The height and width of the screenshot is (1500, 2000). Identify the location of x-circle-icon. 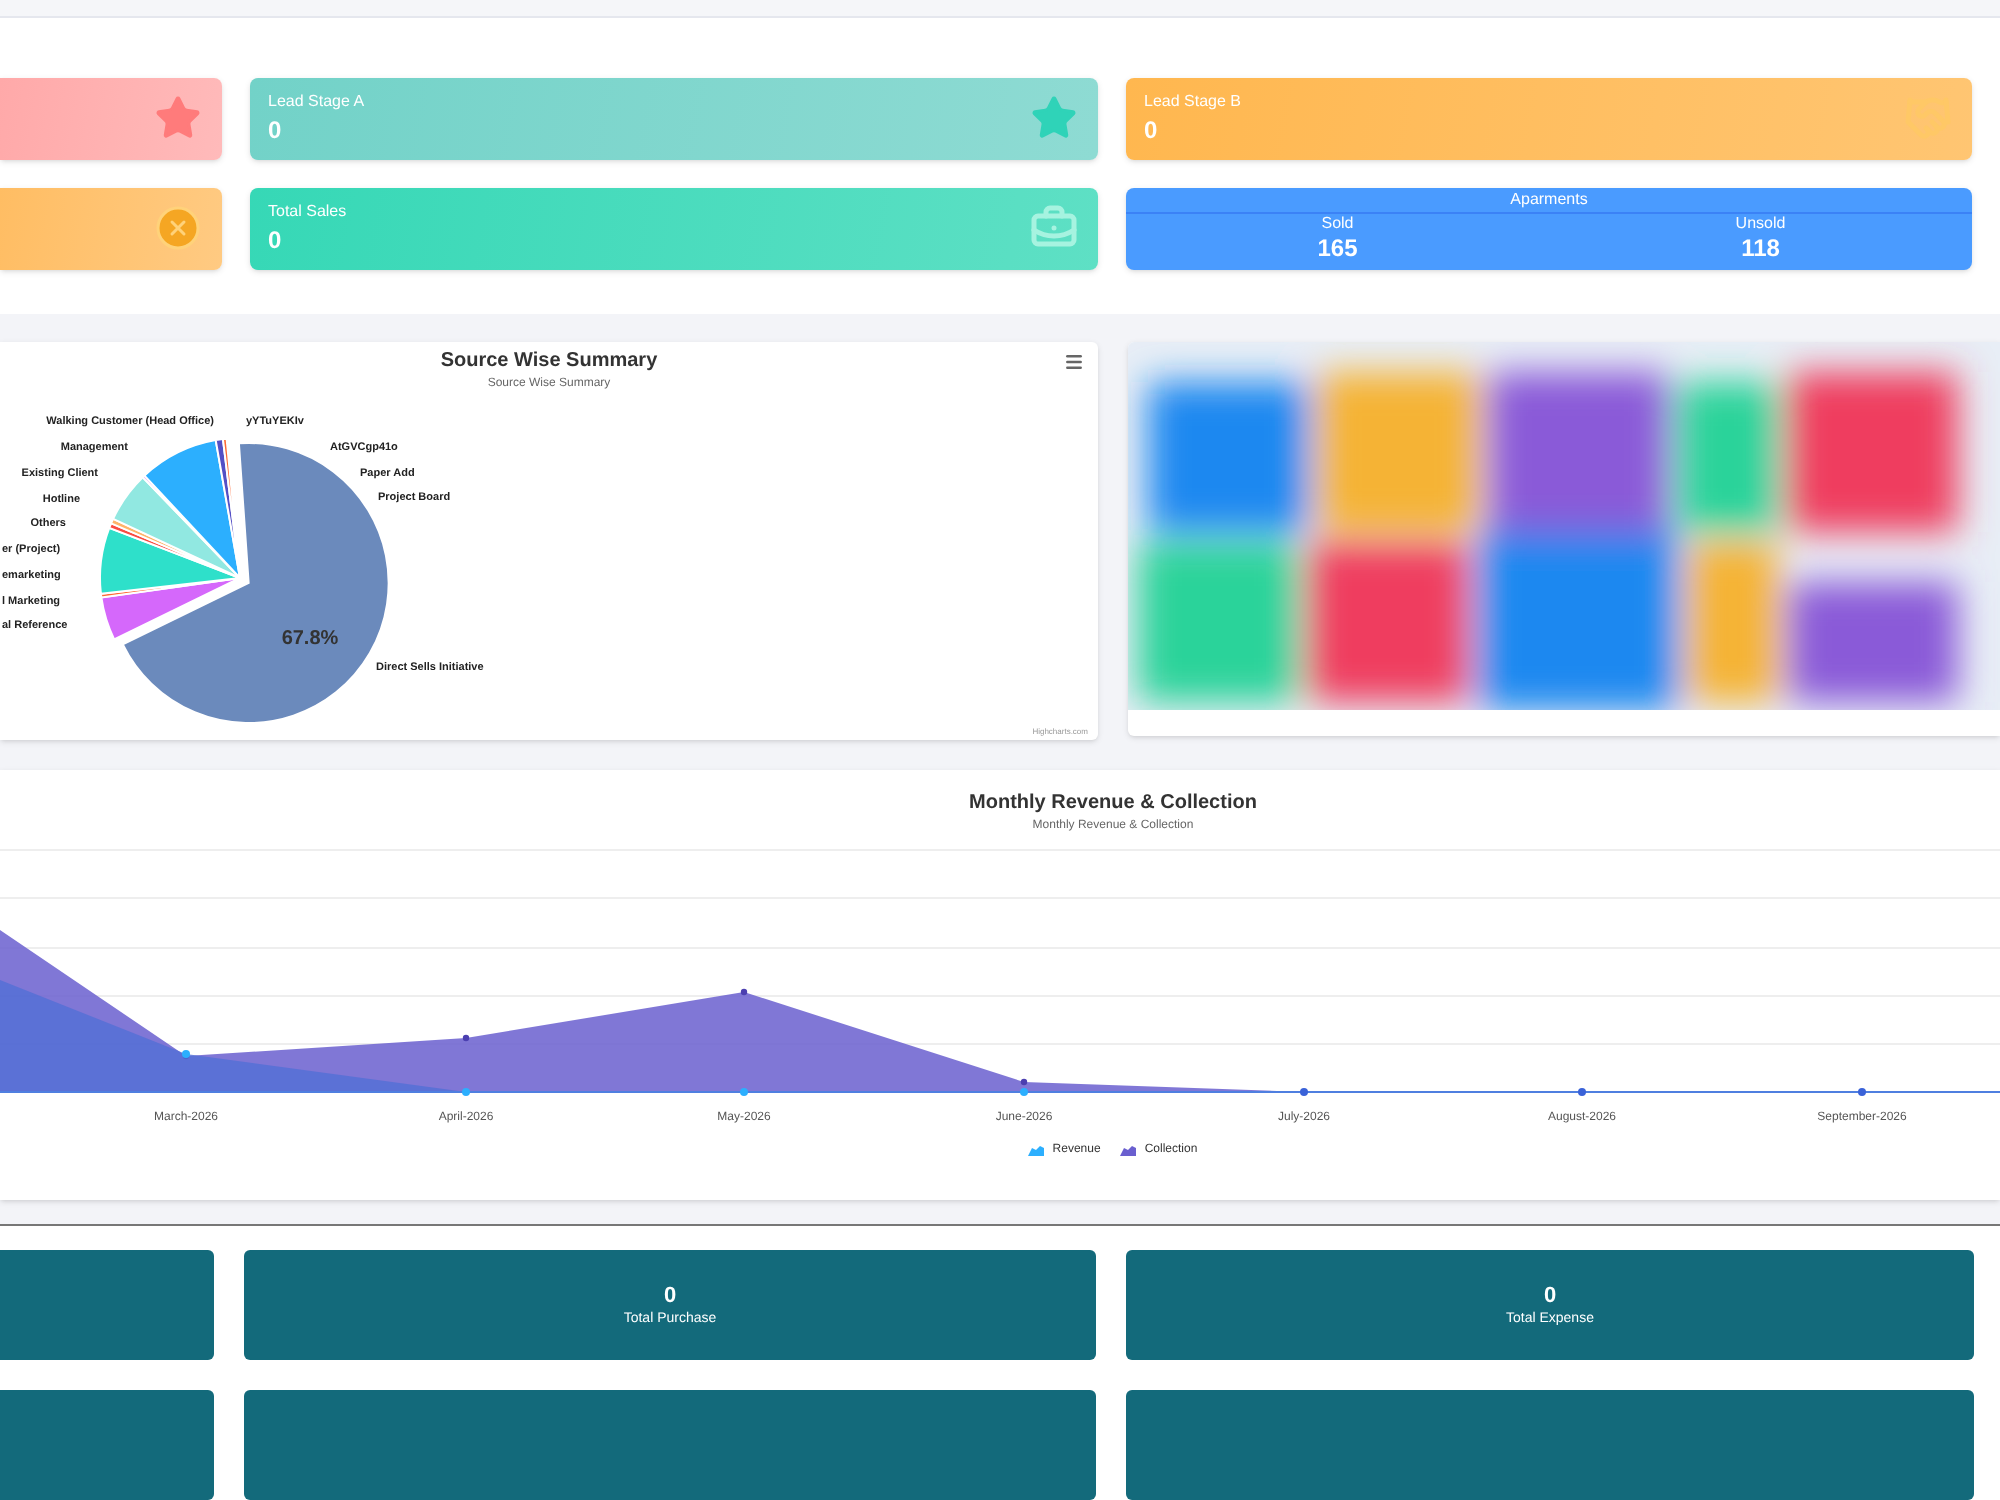
(178, 228).